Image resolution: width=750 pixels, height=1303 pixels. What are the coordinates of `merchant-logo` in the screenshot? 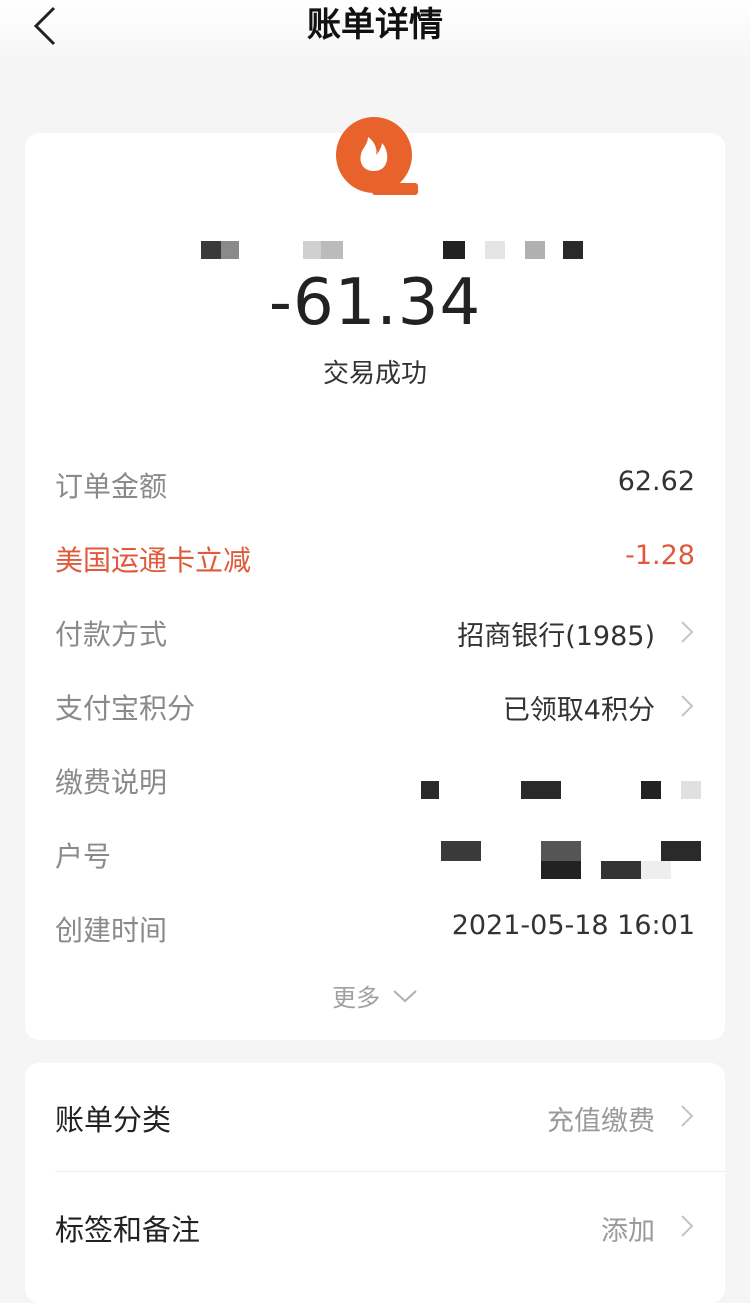 It's located at (377, 156).